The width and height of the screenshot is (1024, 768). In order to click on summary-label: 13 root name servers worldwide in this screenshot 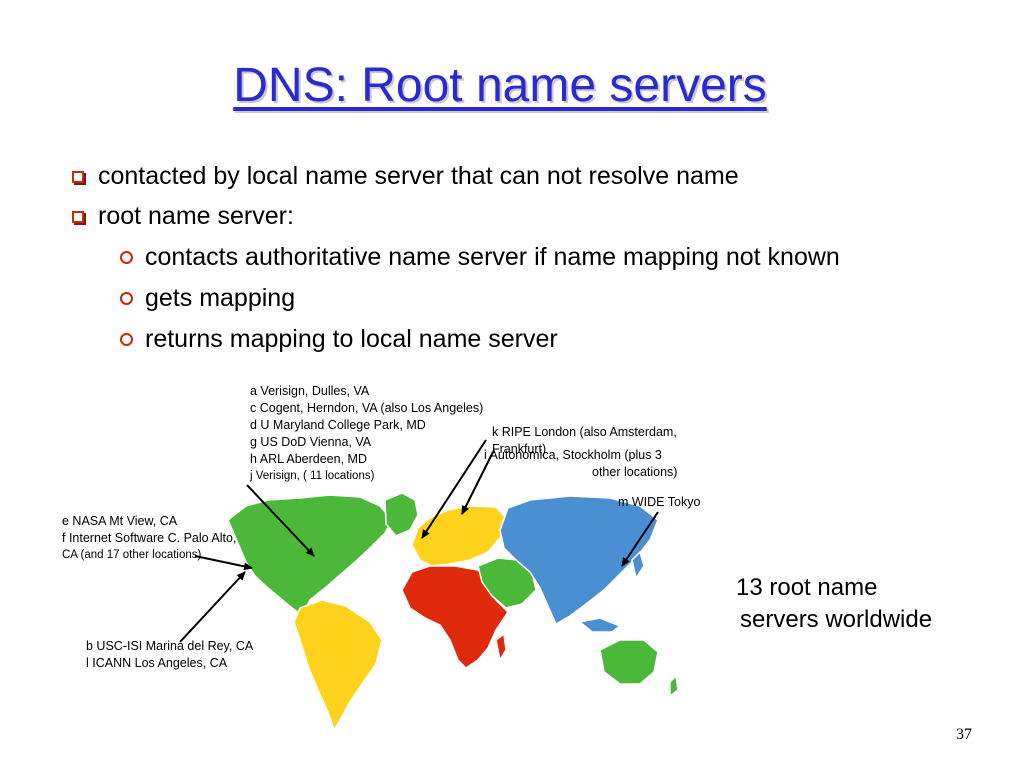, I will do `click(834, 603)`.